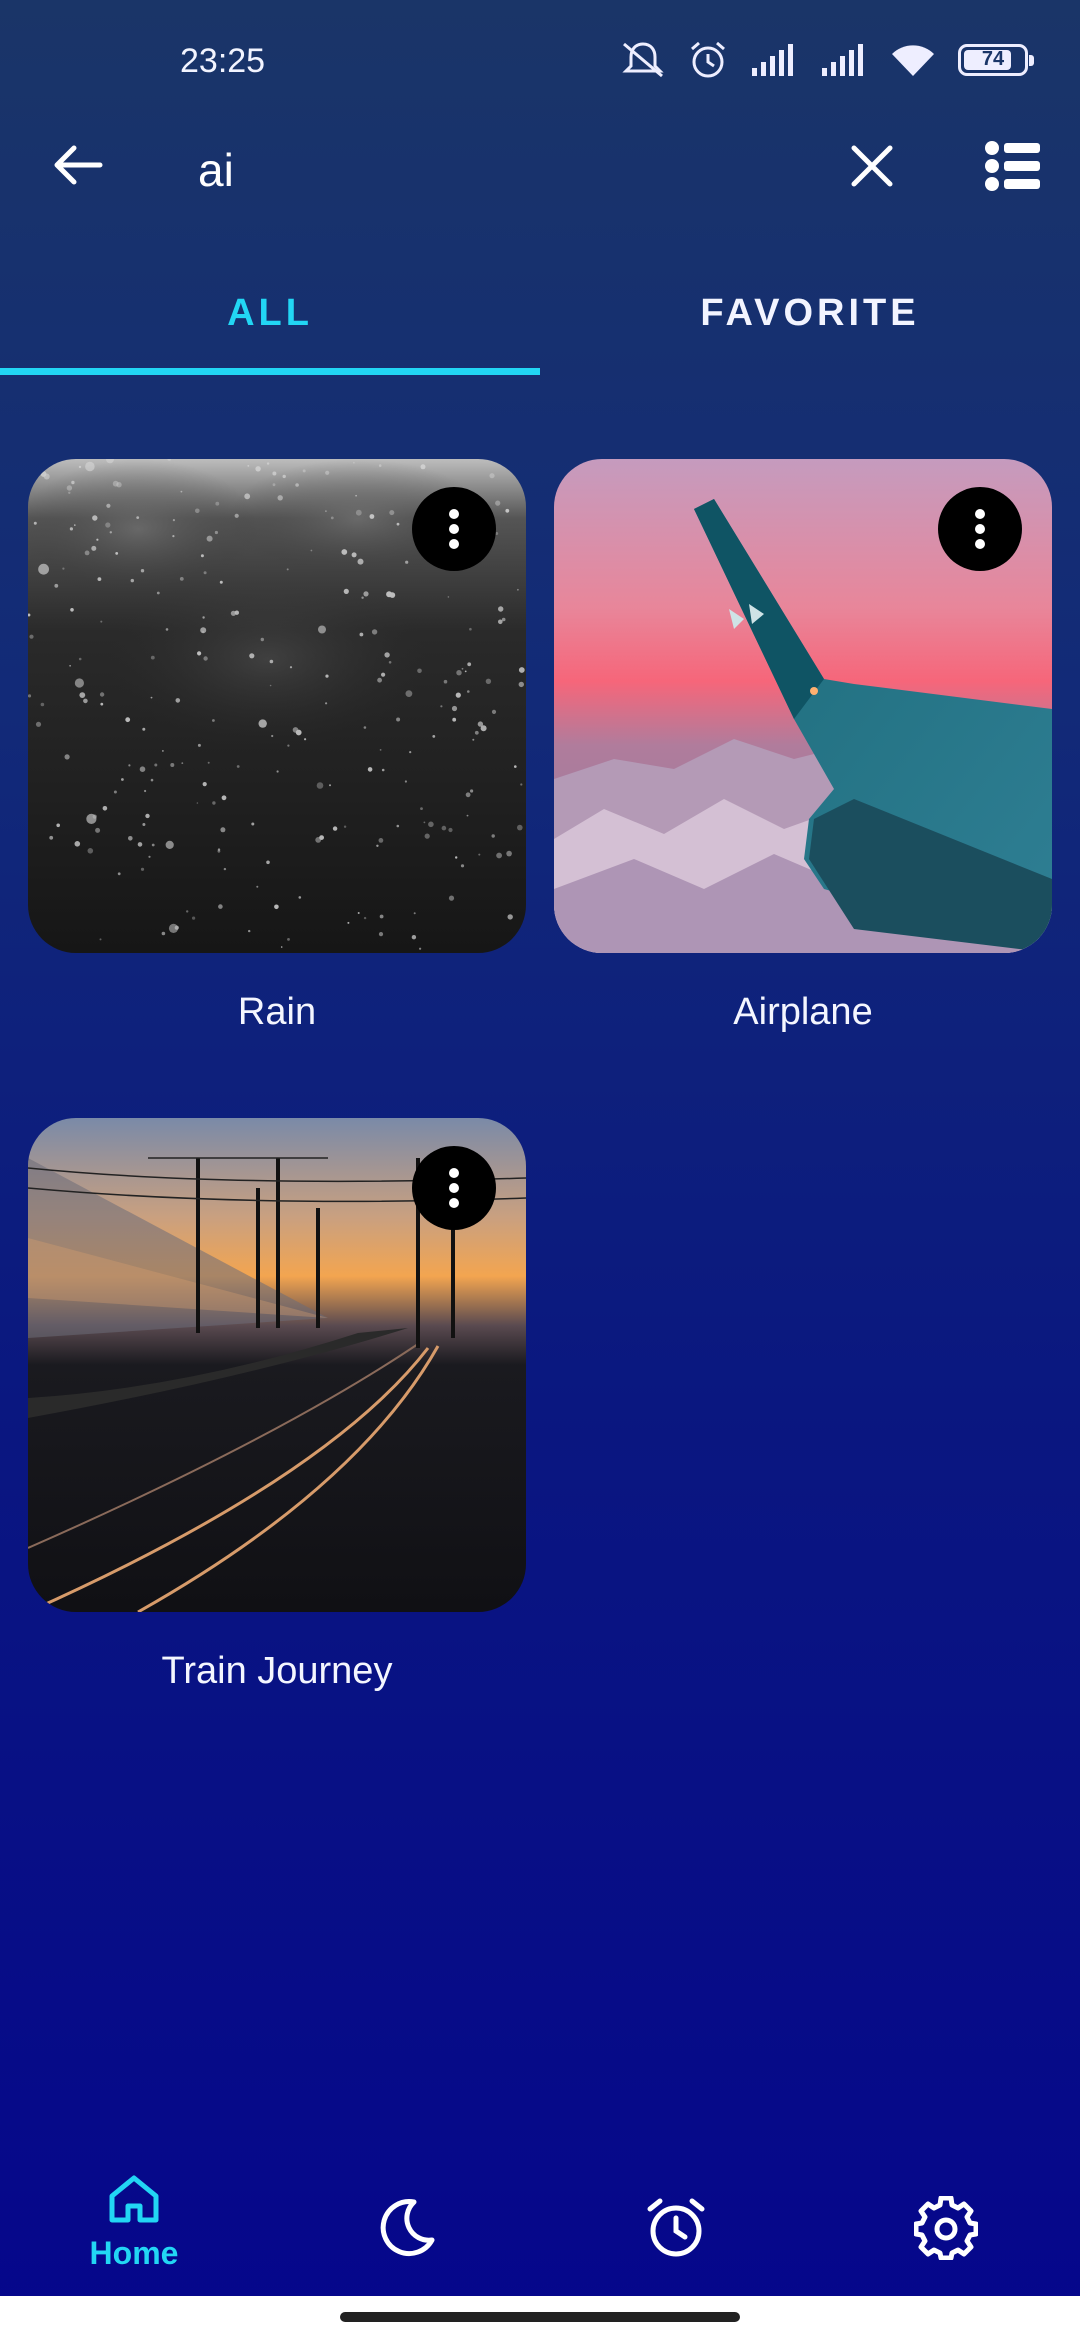 This screenshot has height=2340, width=1080. I want to click on home-indicator, so click(540, 2317).